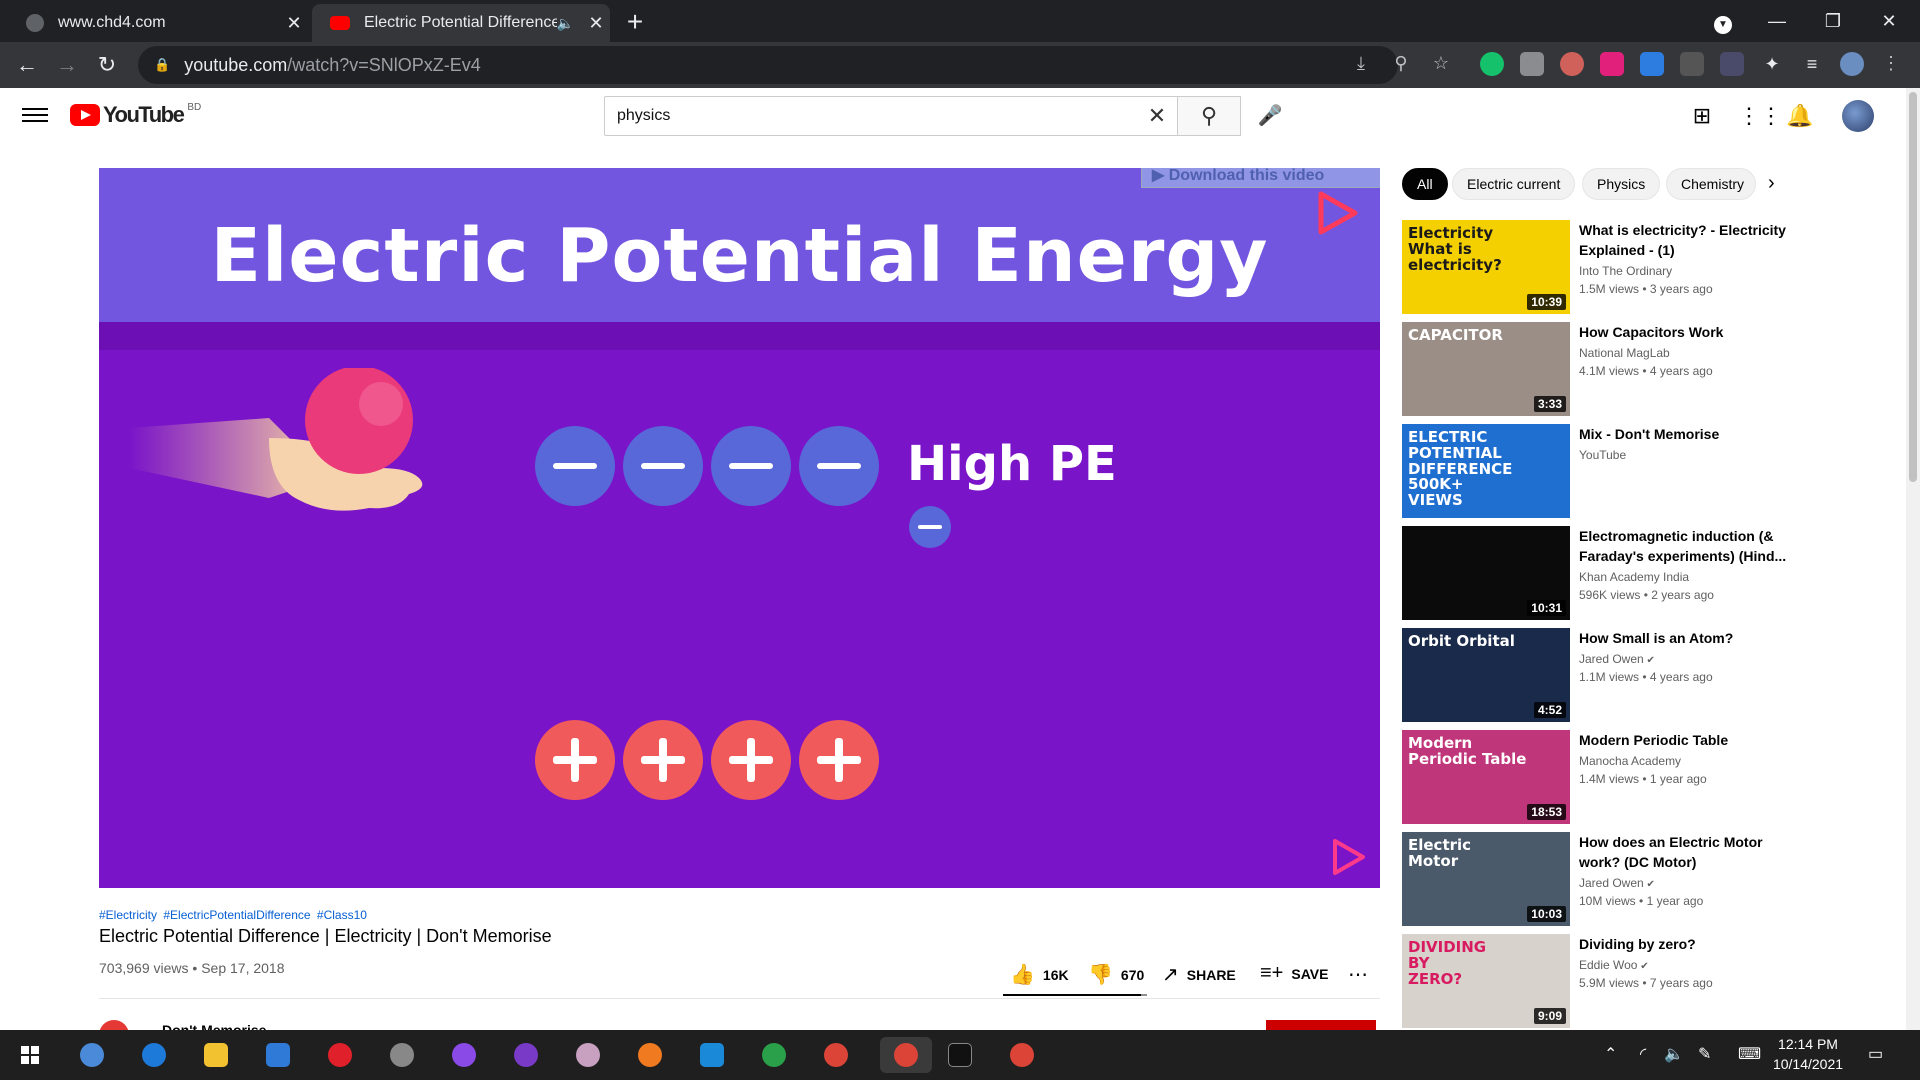 This screenshot has width=1920, height=1080. What do you see at coordinates (1486, 675) in the screenshot?
I see `video-thumbnail: Orbit Orbital 4:52` at bounding box center [1486, 675].